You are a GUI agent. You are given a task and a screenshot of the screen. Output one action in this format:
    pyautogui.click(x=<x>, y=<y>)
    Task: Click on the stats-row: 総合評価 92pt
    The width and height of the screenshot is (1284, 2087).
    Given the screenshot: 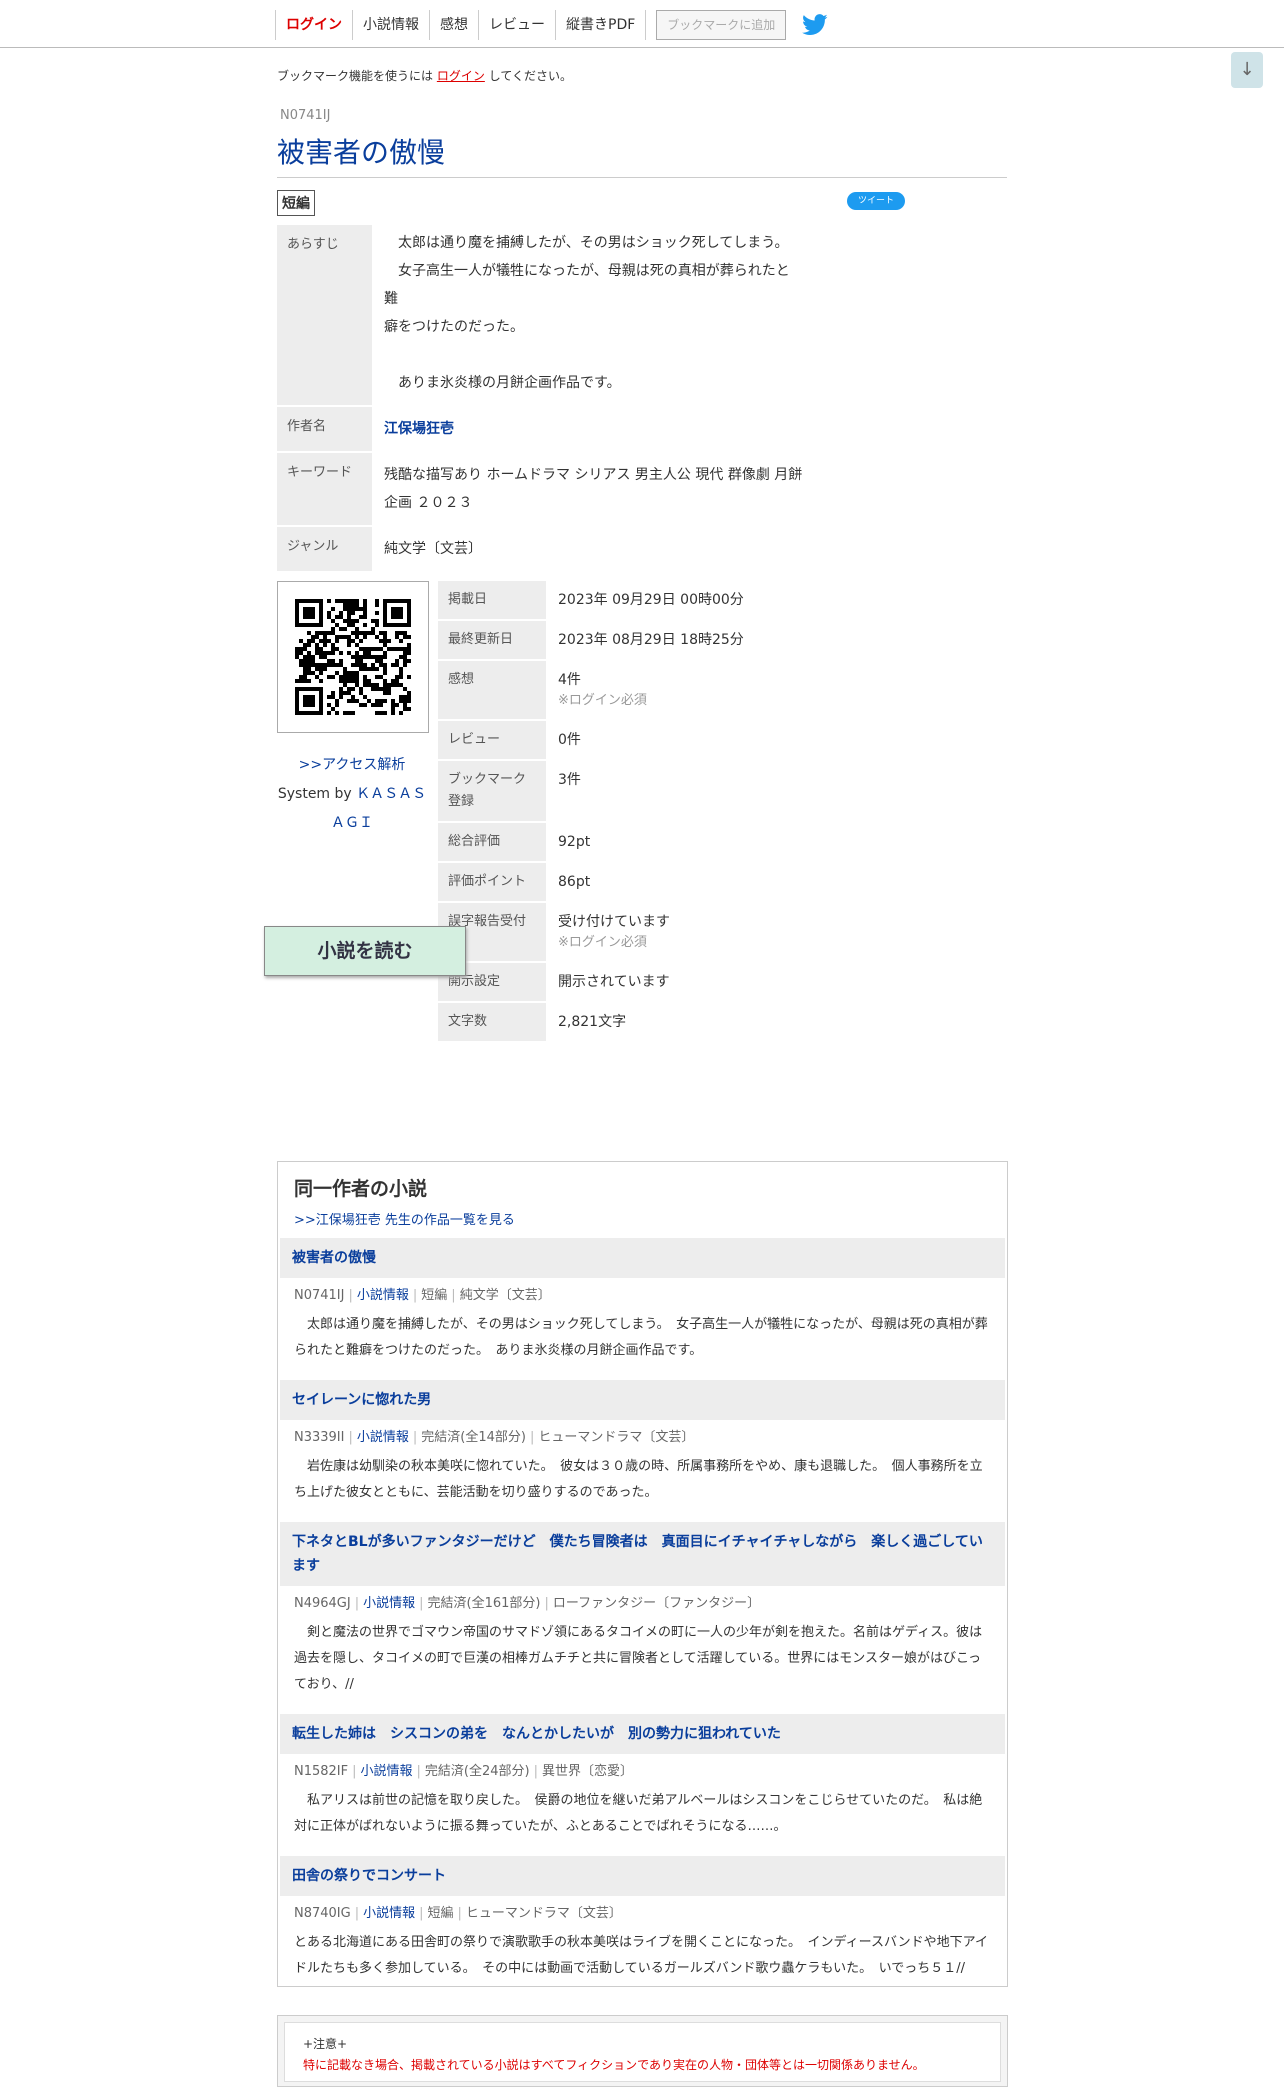 What is the action you would take?
    pyautogui.click(x=623, y=842)
    